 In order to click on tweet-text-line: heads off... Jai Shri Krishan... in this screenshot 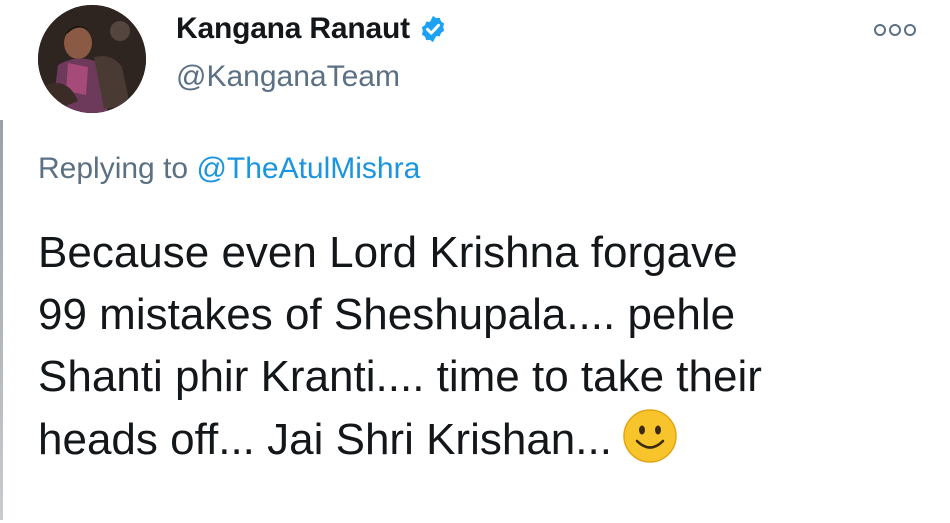, I will do `click(483, 439)`.